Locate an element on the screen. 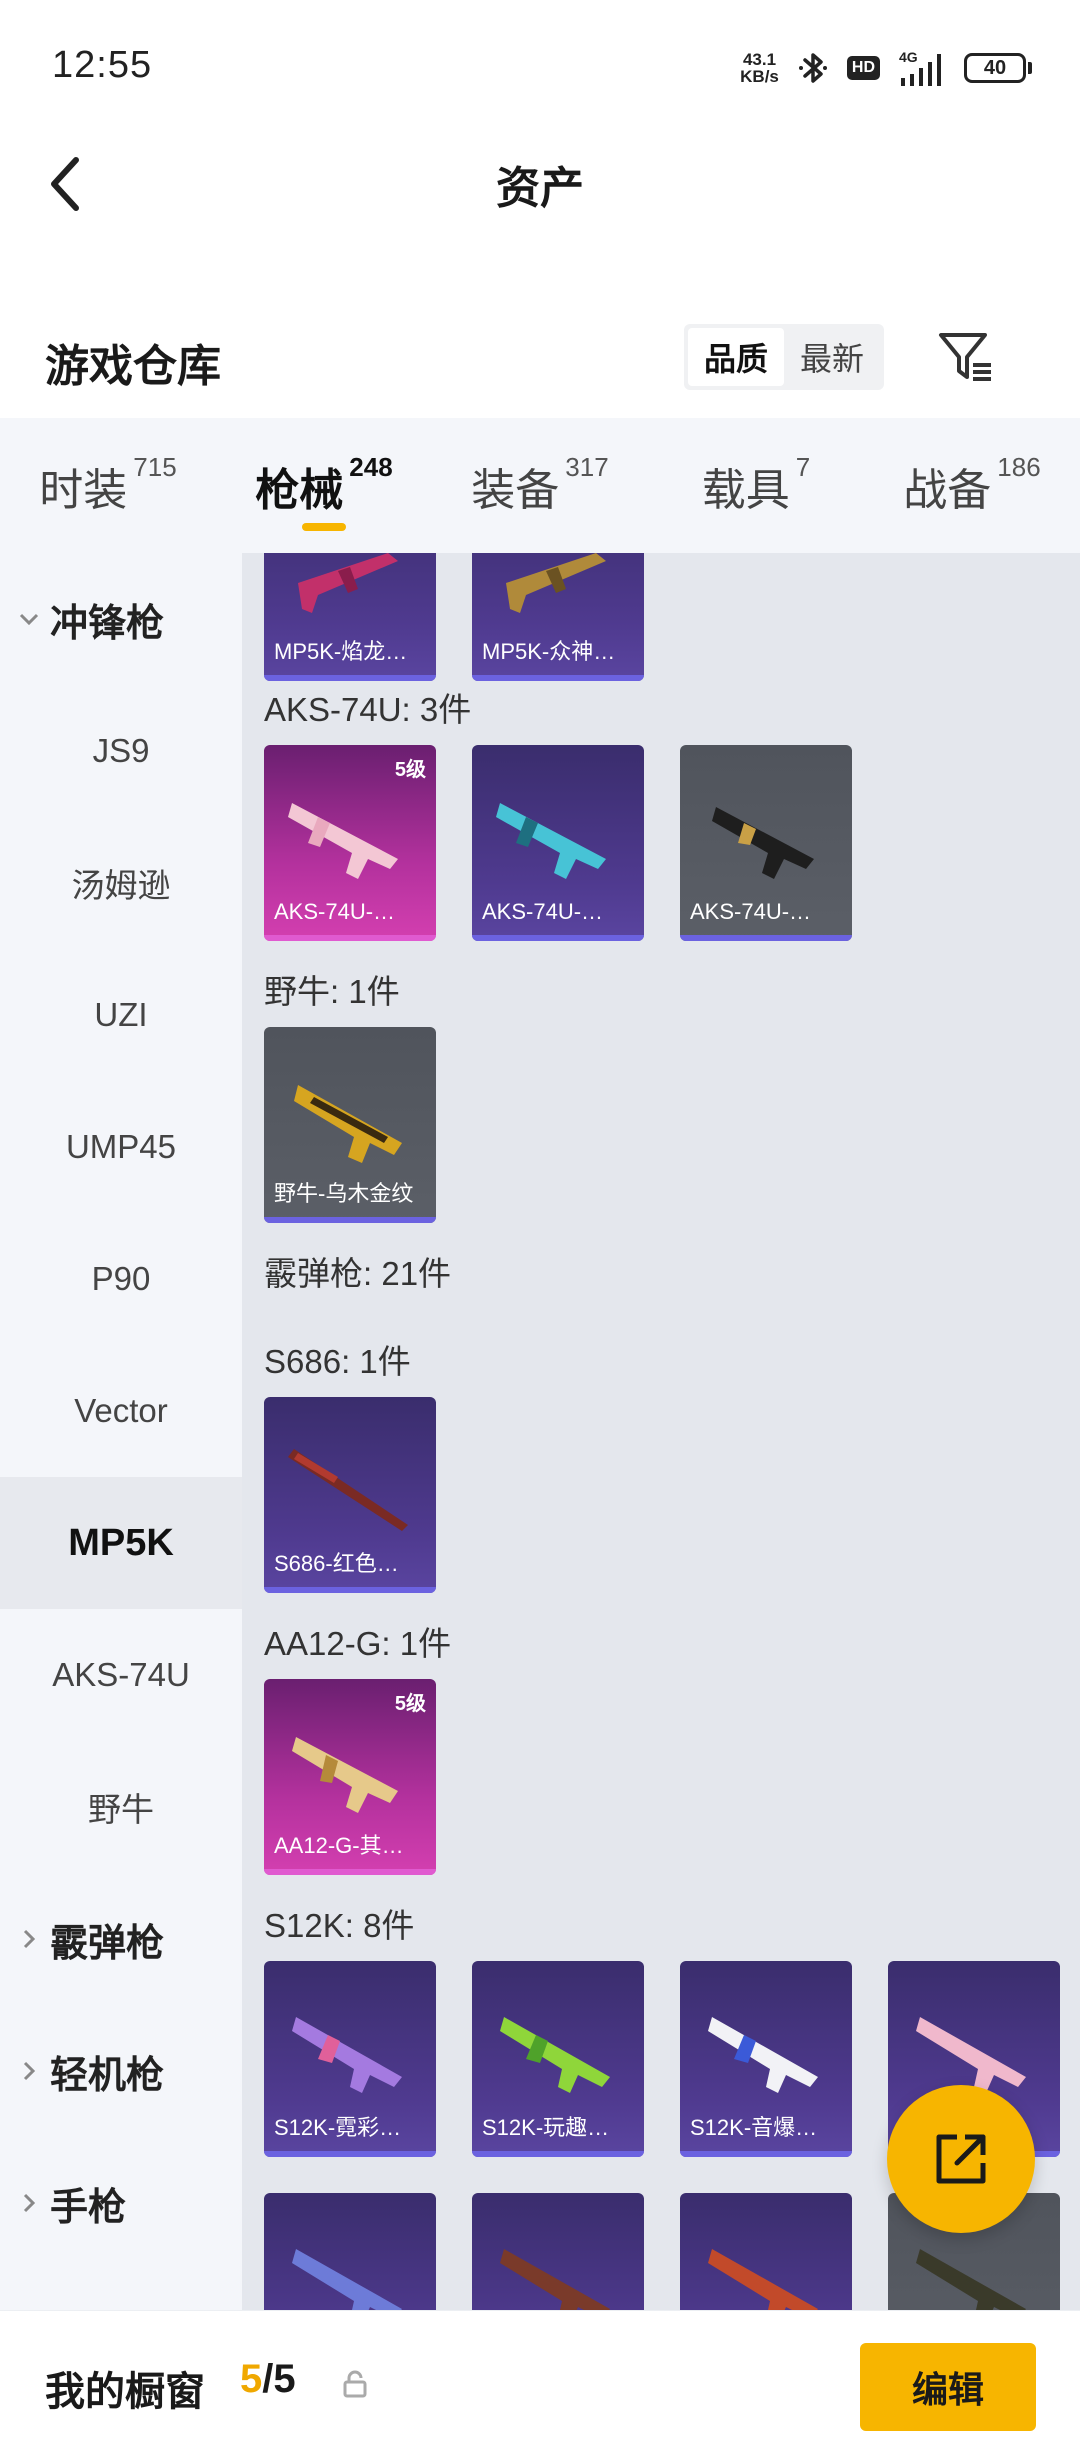  network-type-label: 4G is located at coordinates (908, 57).